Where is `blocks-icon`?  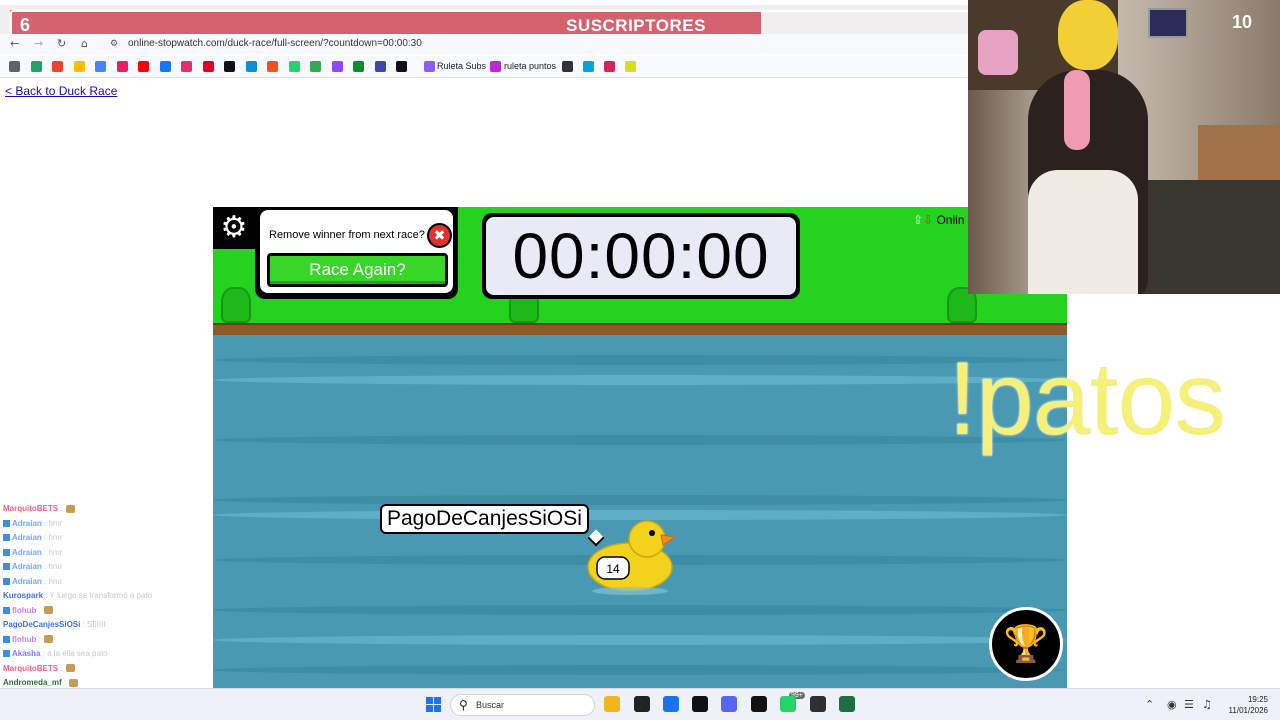 blocks-icon is located at coordinates (567, 66).